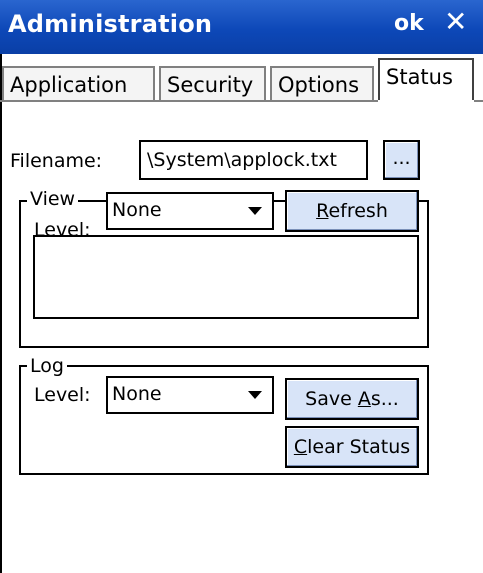 The width and height of the screenshot is (483, 573). Describe the element at coordinates (322, 211) in the screenshot. I see `refresh-mnemonic: R` at that location.